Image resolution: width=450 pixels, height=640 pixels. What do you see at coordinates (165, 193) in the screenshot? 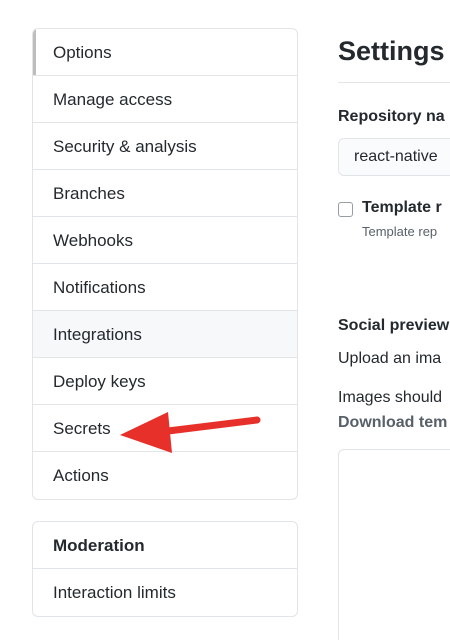
I see `sidebar-item-branches: Branches` at bounding box center [165, 193].